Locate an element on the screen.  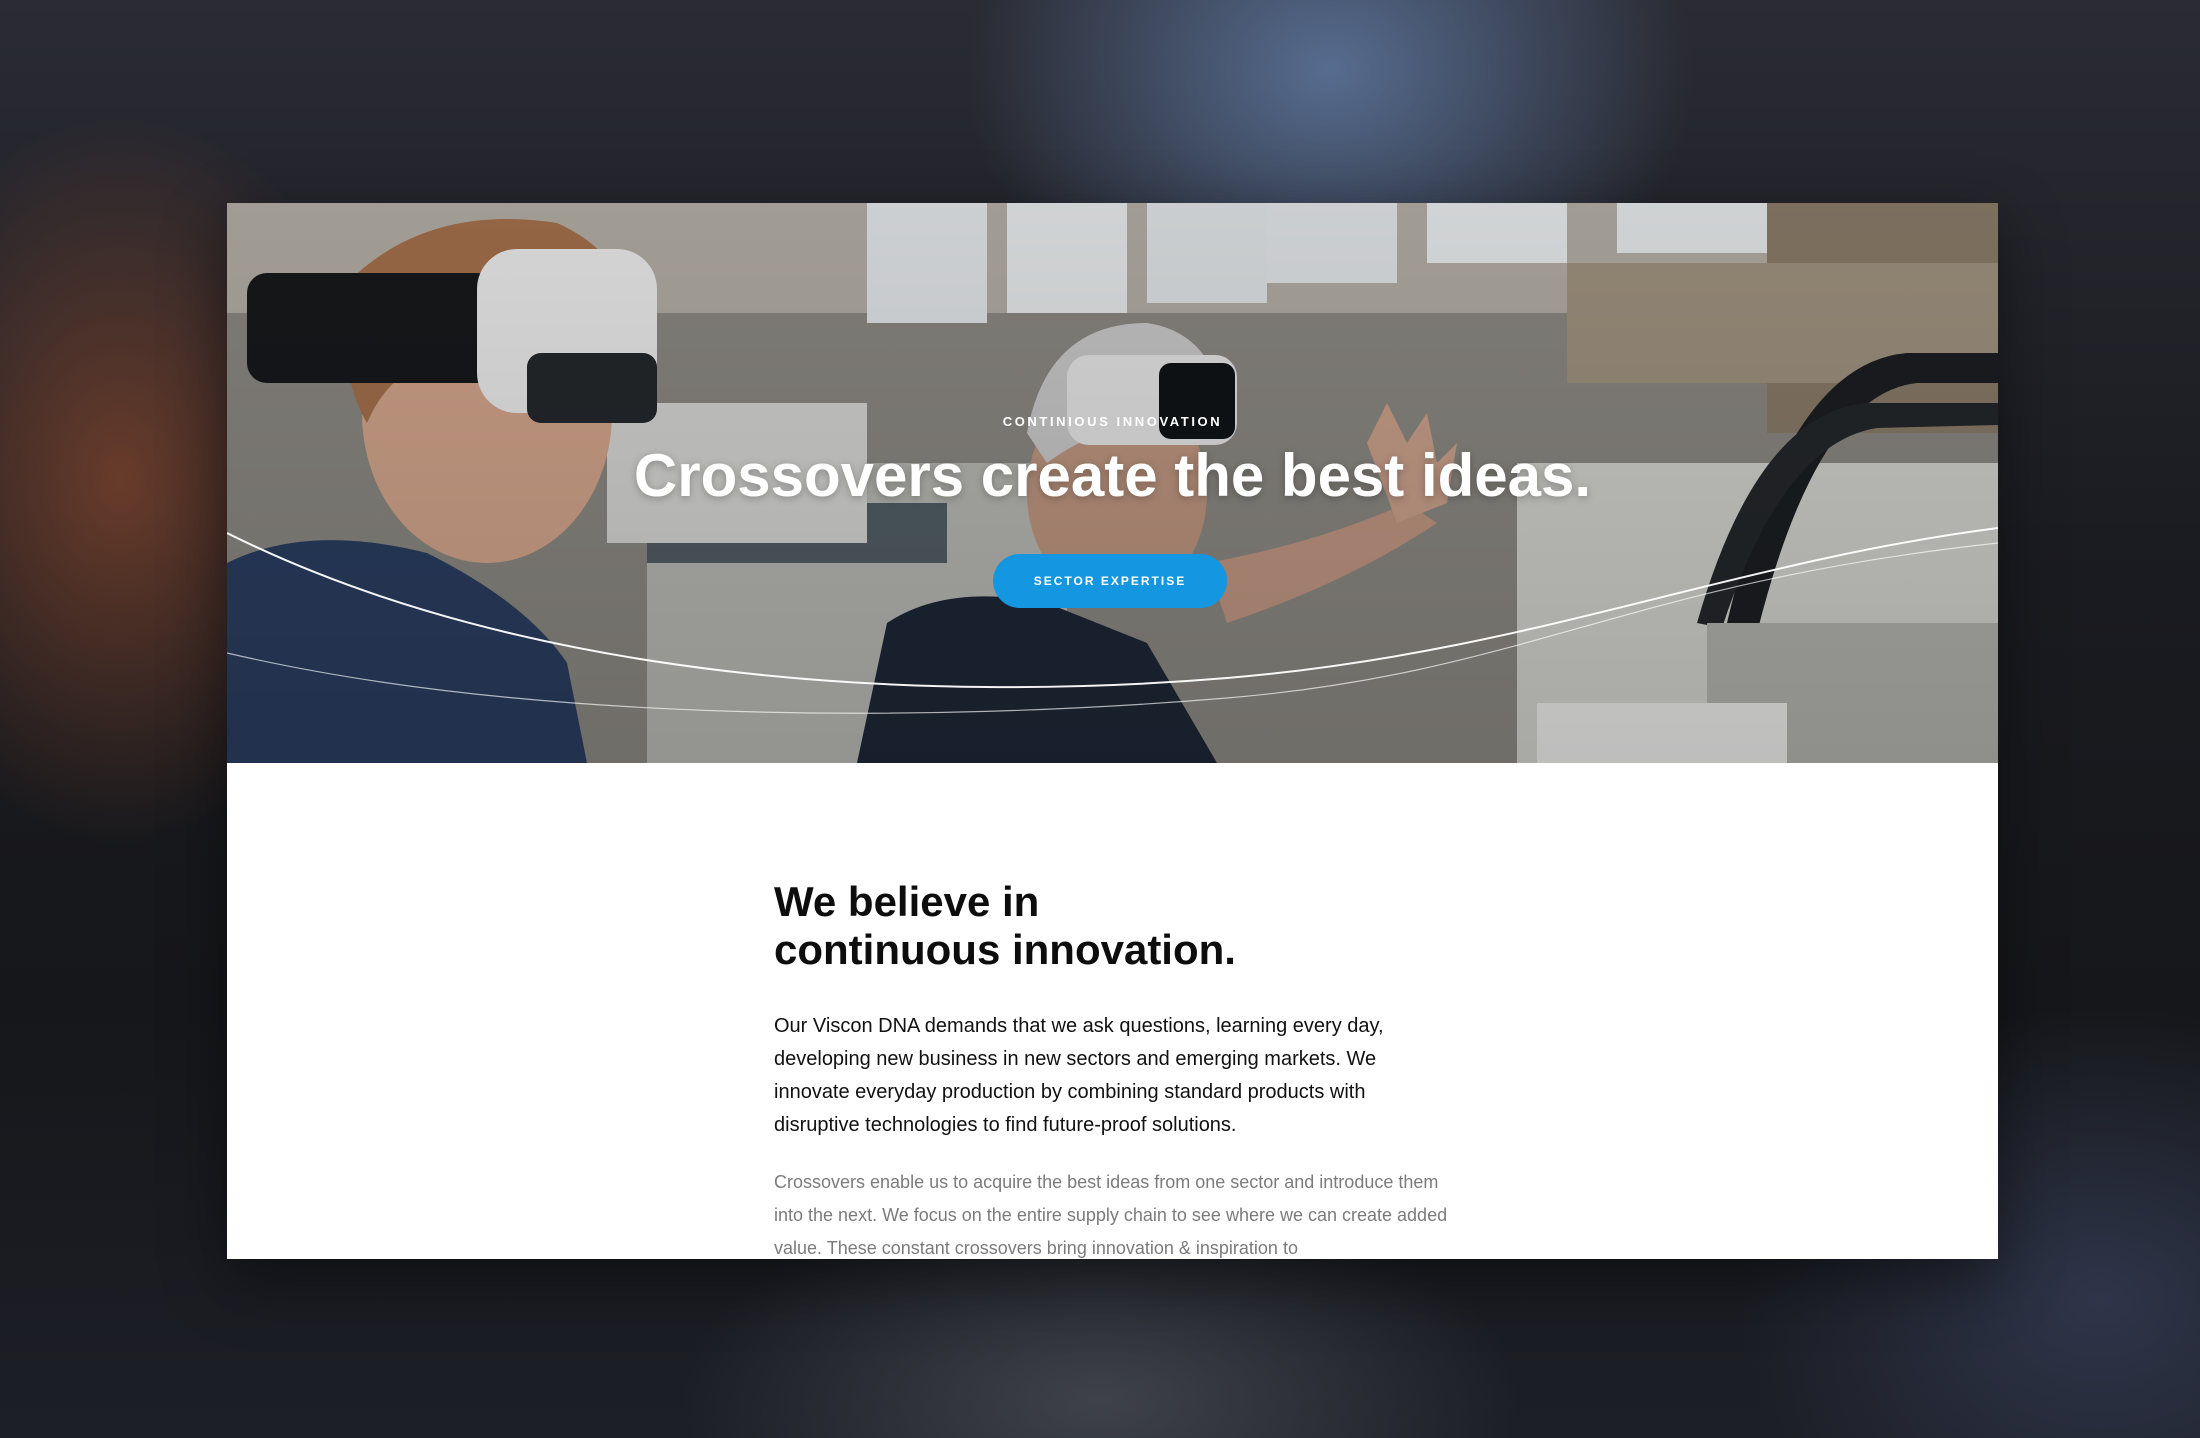
hero-eyebrow: CONTINIOUS INNOVATION is located at coordinates (1112, 421).